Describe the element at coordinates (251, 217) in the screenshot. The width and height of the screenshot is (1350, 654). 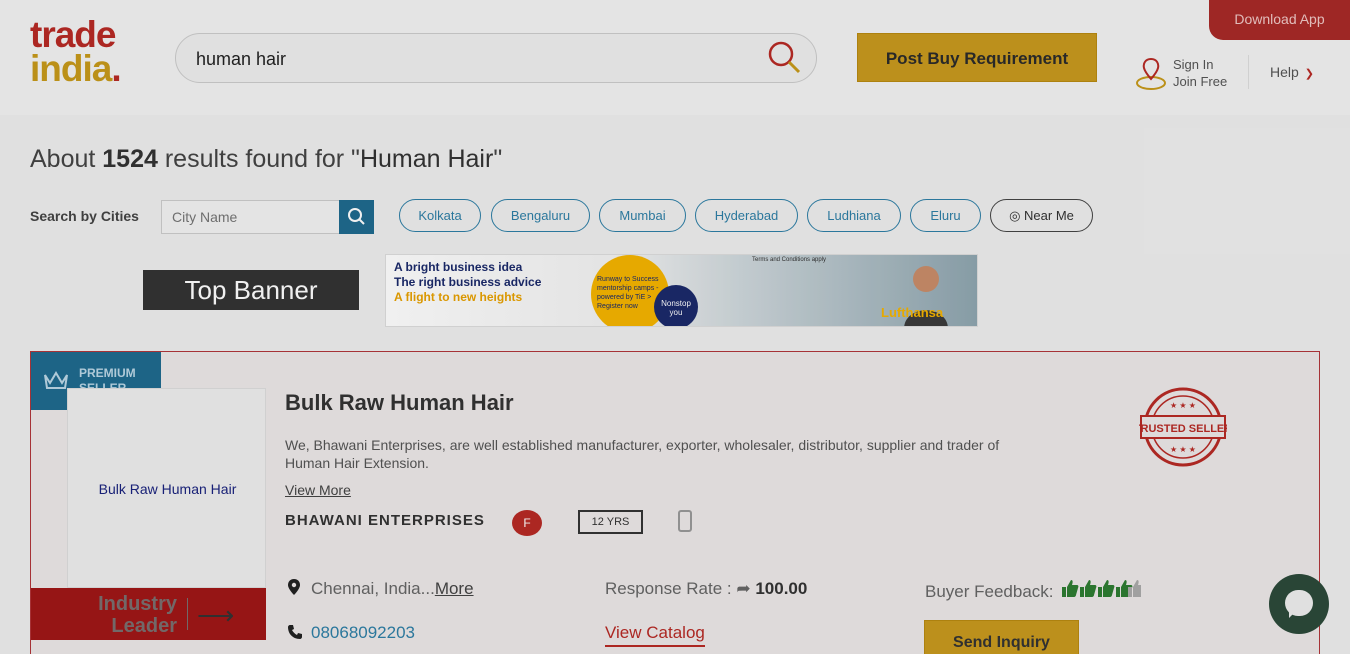
I see `city-name-input` at that location.